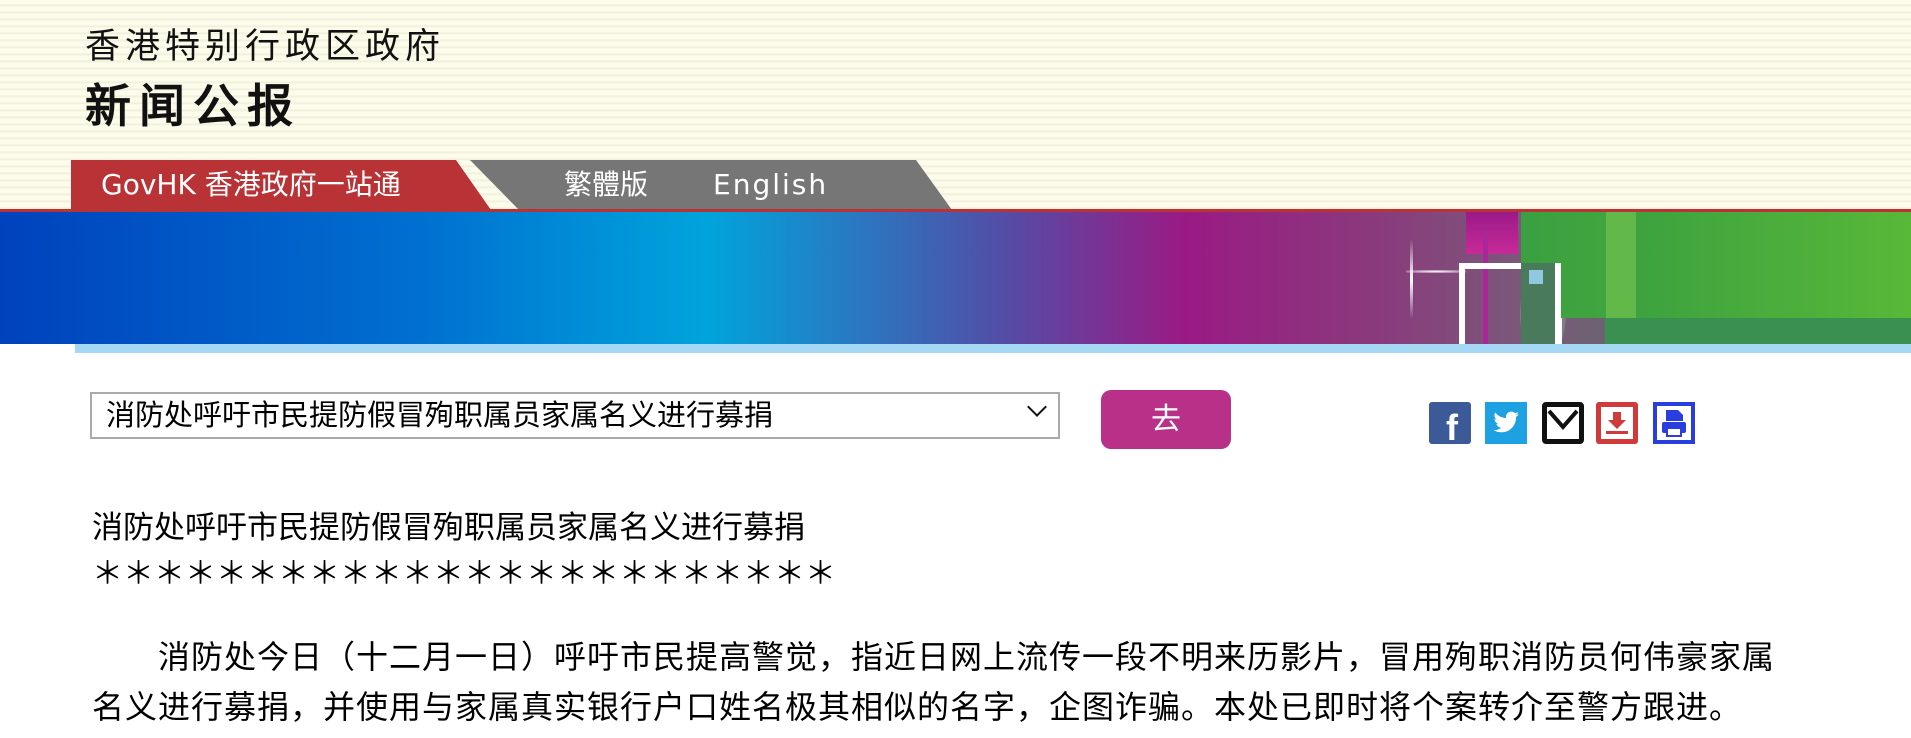 This screenshot has width=1911, height=738. Describe the element at coordinates (606, 185) in the screenshot. I see `traditional-chinese-link: 繁體版` at that location.